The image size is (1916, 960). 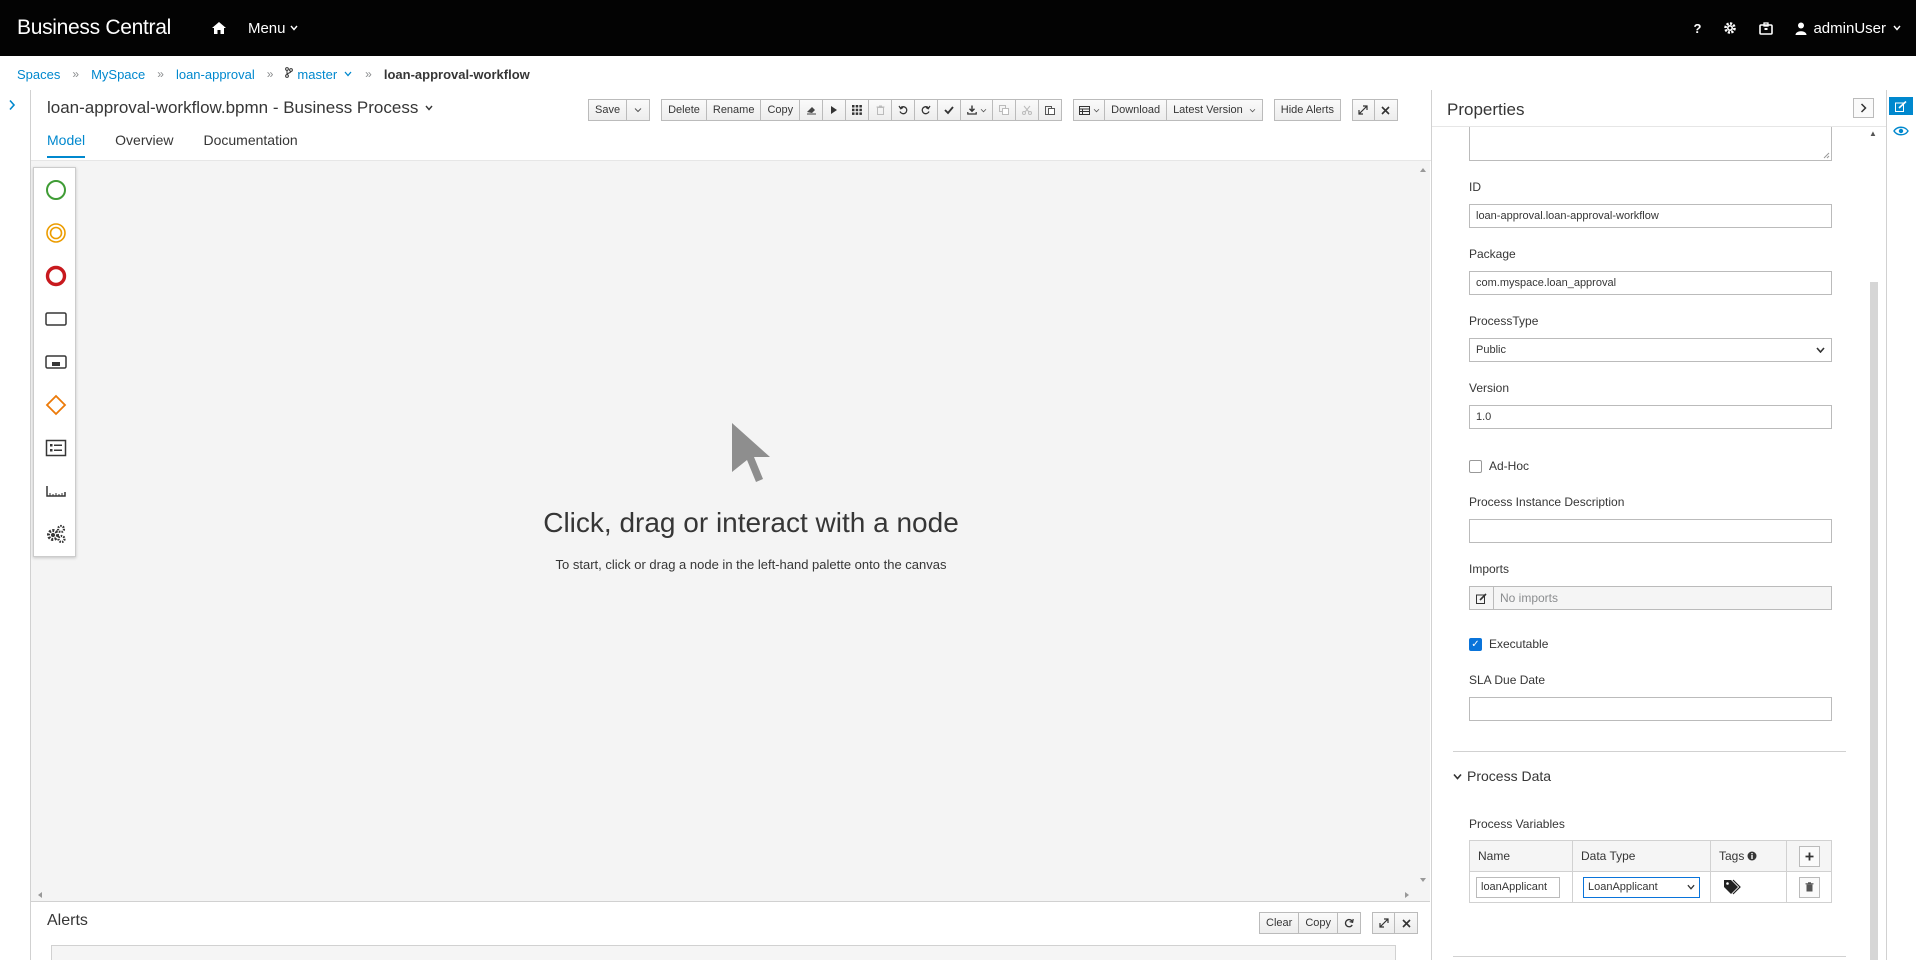 What do you see at coordinates (730, 895) in the screenshot?
I see `canvas-horizontal-scrollbar` at bounding box center [730, 895].